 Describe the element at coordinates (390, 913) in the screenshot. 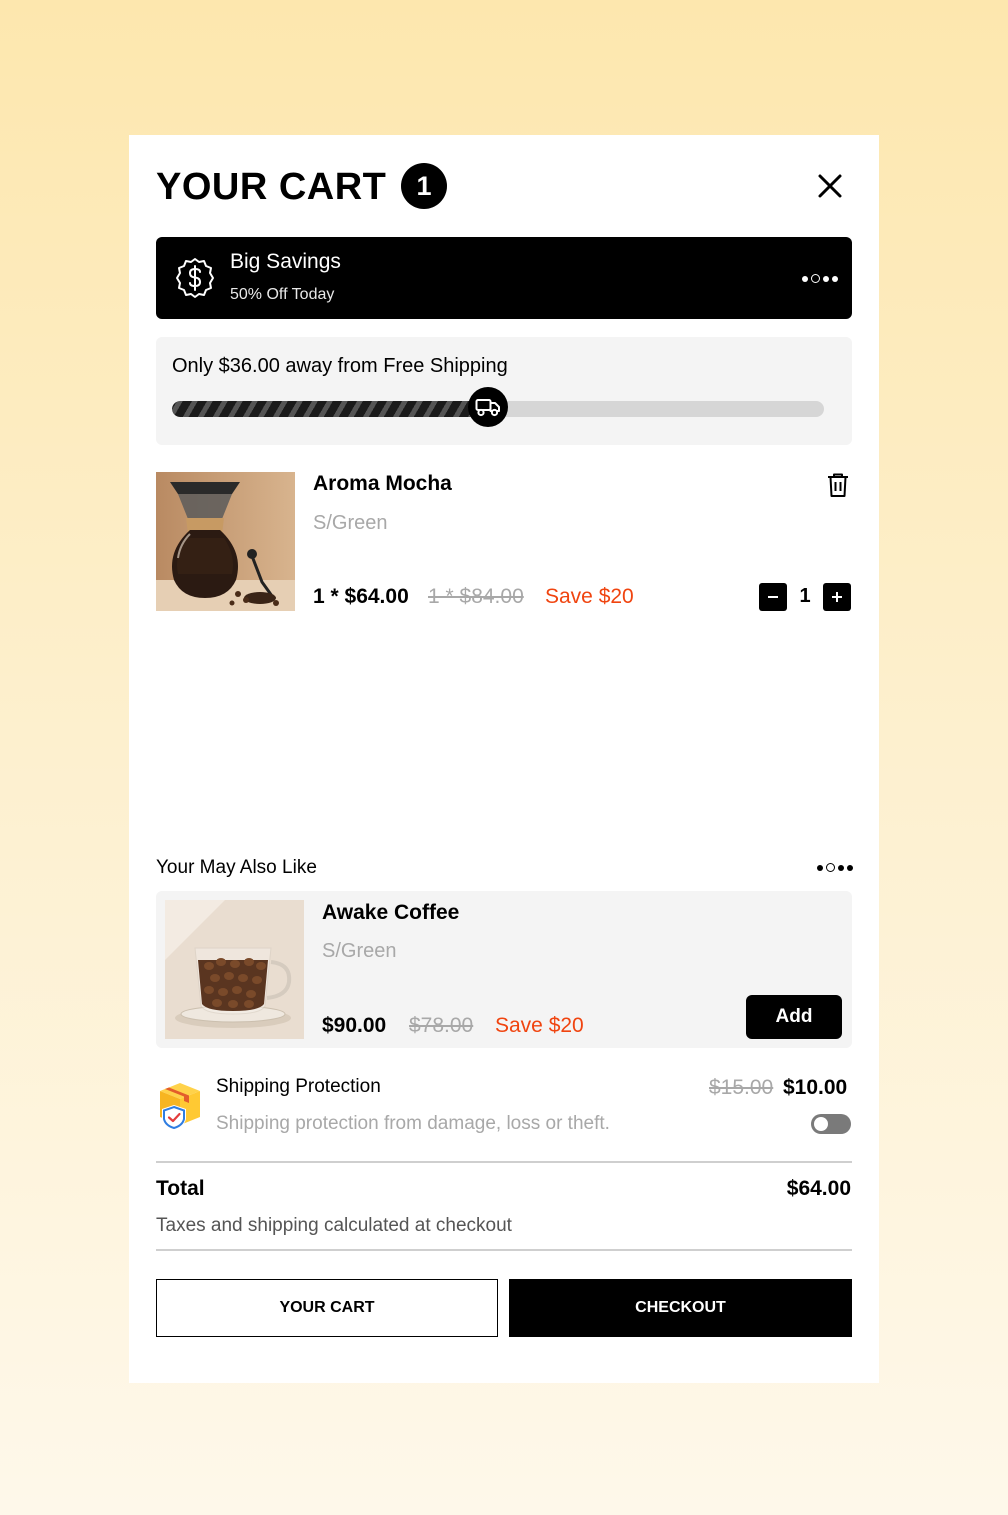

I see `upsell-product-name: Awake Coffee` at that location.